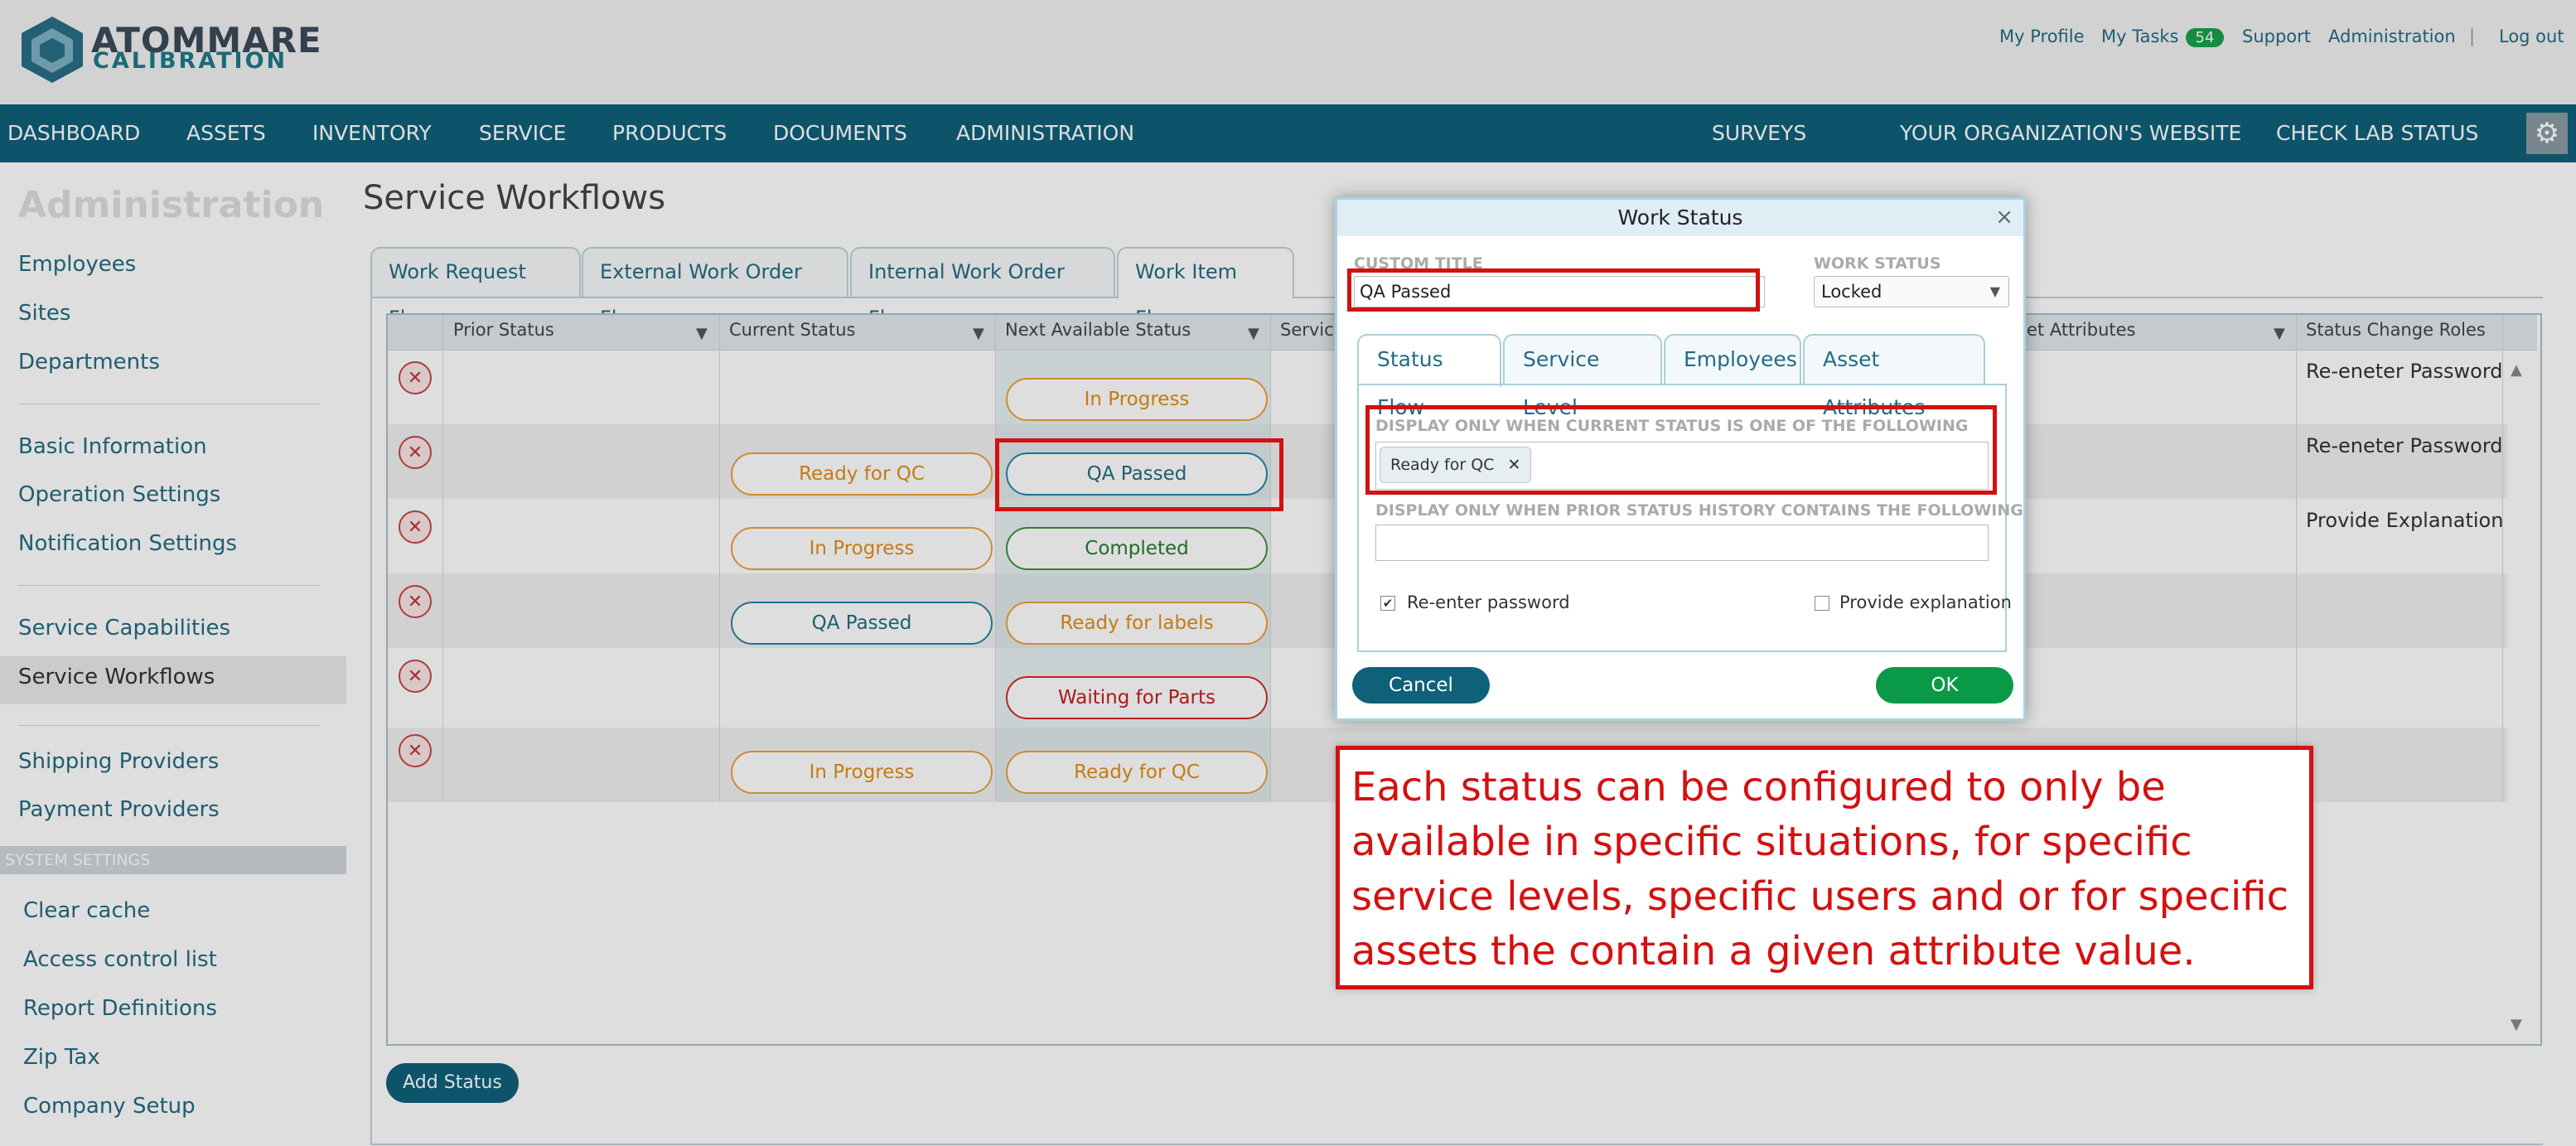 Image resolution: width=2576 pixels, height=1146 pixels. I want to click on work-status-label: WORK STATUS, so click(1877, 263).